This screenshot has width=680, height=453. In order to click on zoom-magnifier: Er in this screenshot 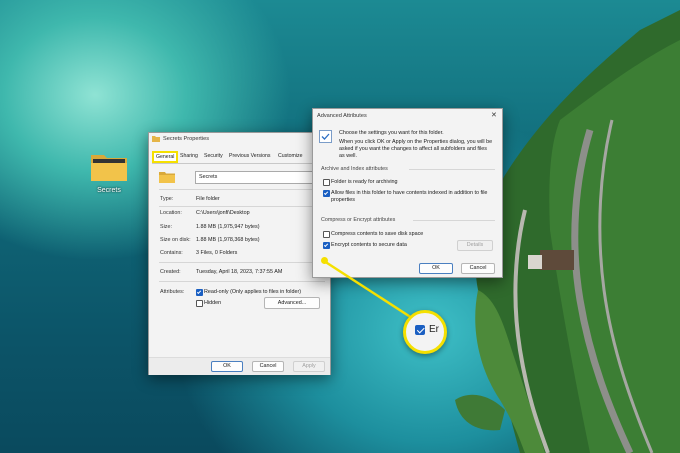, I will do `click(425, 332)`.